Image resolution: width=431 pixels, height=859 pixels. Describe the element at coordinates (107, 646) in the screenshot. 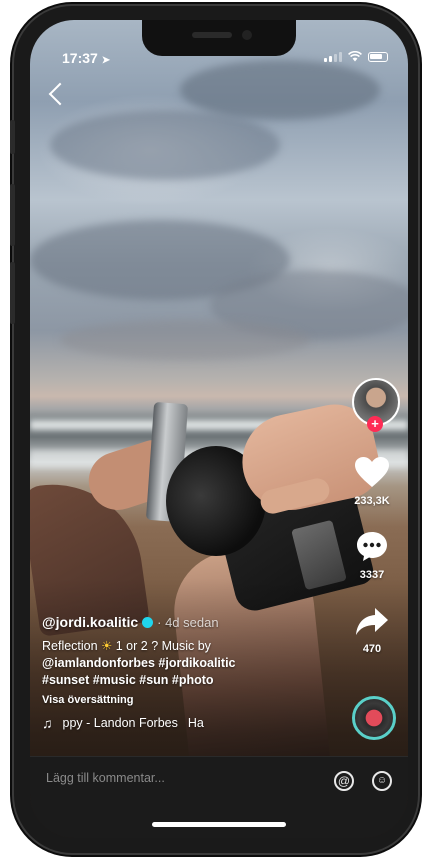

I see `sun-emoji: ☀` at that location.